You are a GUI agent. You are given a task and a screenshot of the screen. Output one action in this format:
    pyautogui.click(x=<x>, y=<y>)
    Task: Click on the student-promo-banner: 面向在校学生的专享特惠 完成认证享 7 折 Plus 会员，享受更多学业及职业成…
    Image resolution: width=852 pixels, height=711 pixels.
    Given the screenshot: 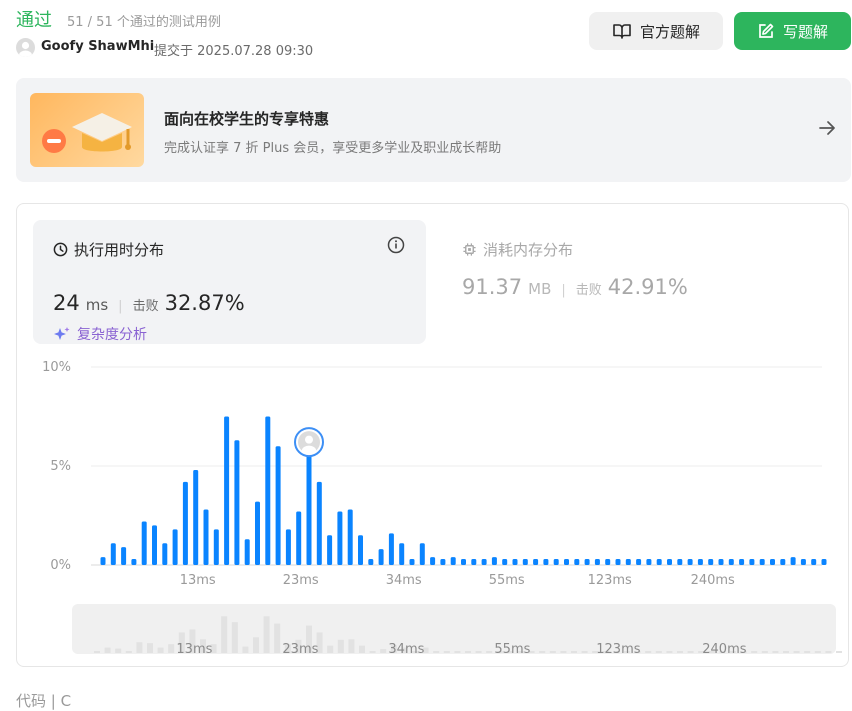 What is the action you would take?
    pyautogui.click(x=433, y=130)
    